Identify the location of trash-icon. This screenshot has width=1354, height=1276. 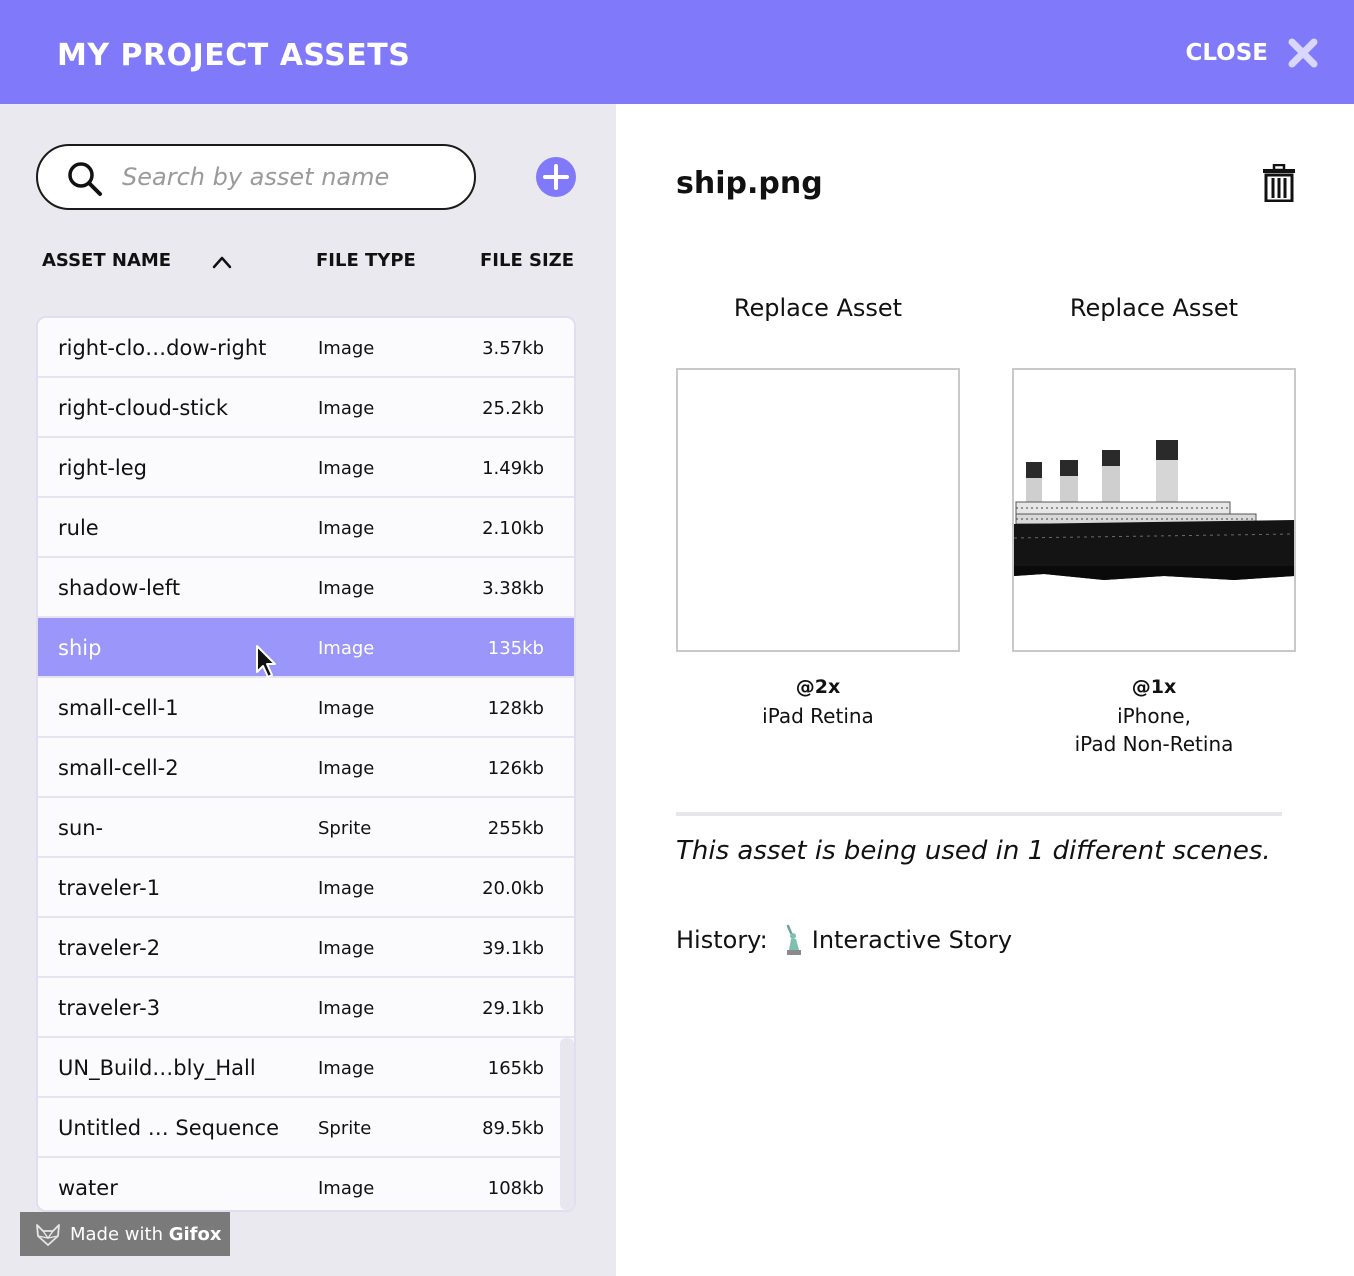
(1279, 183).